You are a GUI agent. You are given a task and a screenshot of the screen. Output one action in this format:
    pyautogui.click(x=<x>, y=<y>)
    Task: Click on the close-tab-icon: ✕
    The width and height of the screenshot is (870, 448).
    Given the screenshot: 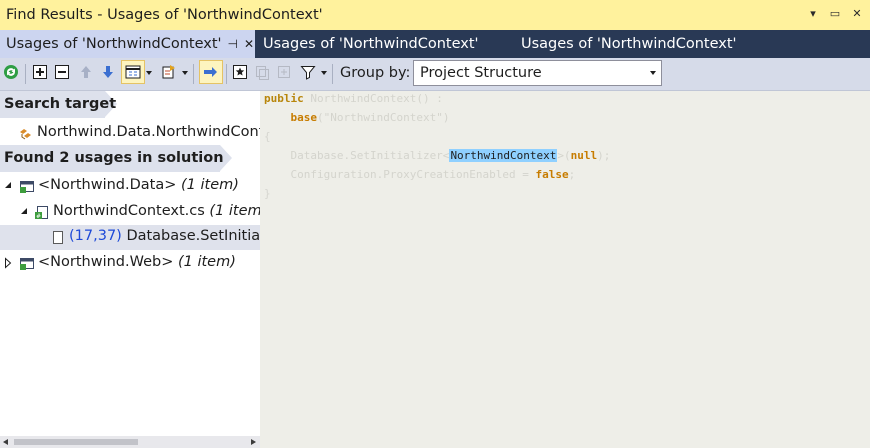 What is the action you would take?
    pyautogui.click(x=249, y=44)
    